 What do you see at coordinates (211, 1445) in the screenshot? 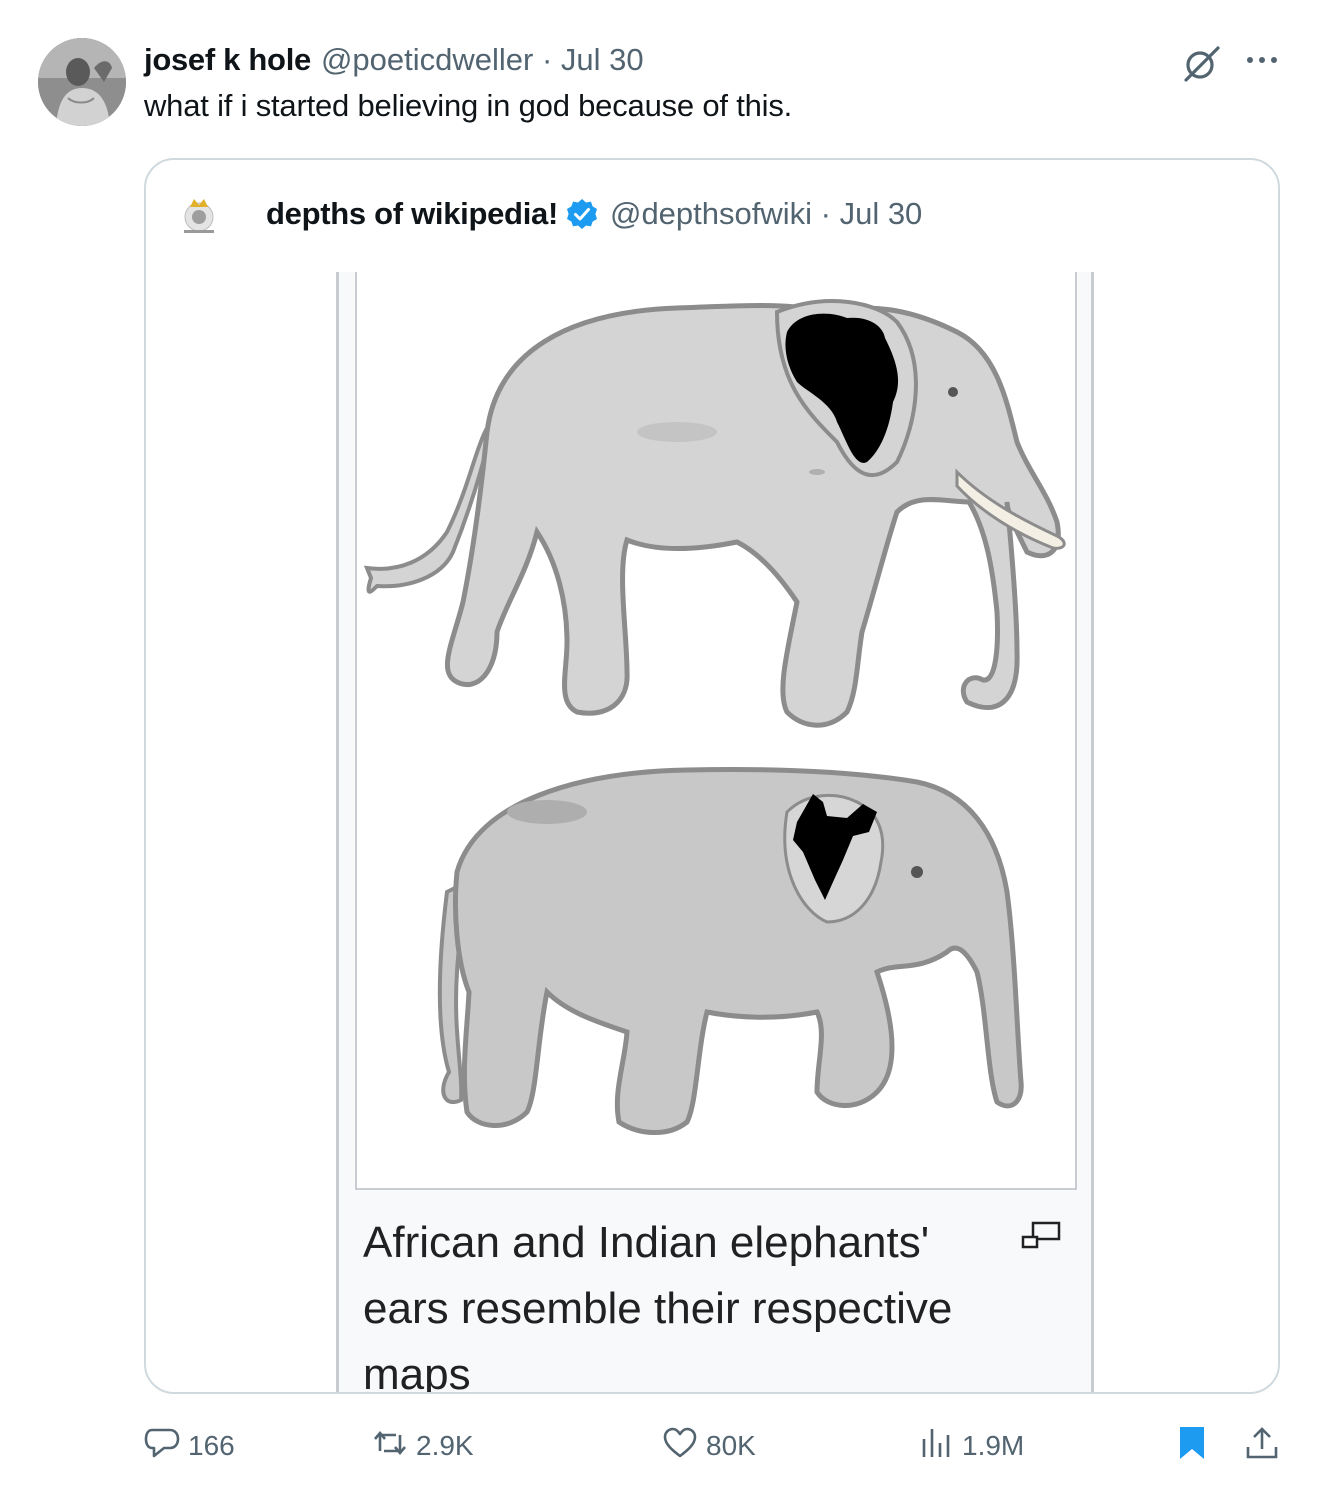
I see `reply-count: 166` at bounding box center [211, 1445].